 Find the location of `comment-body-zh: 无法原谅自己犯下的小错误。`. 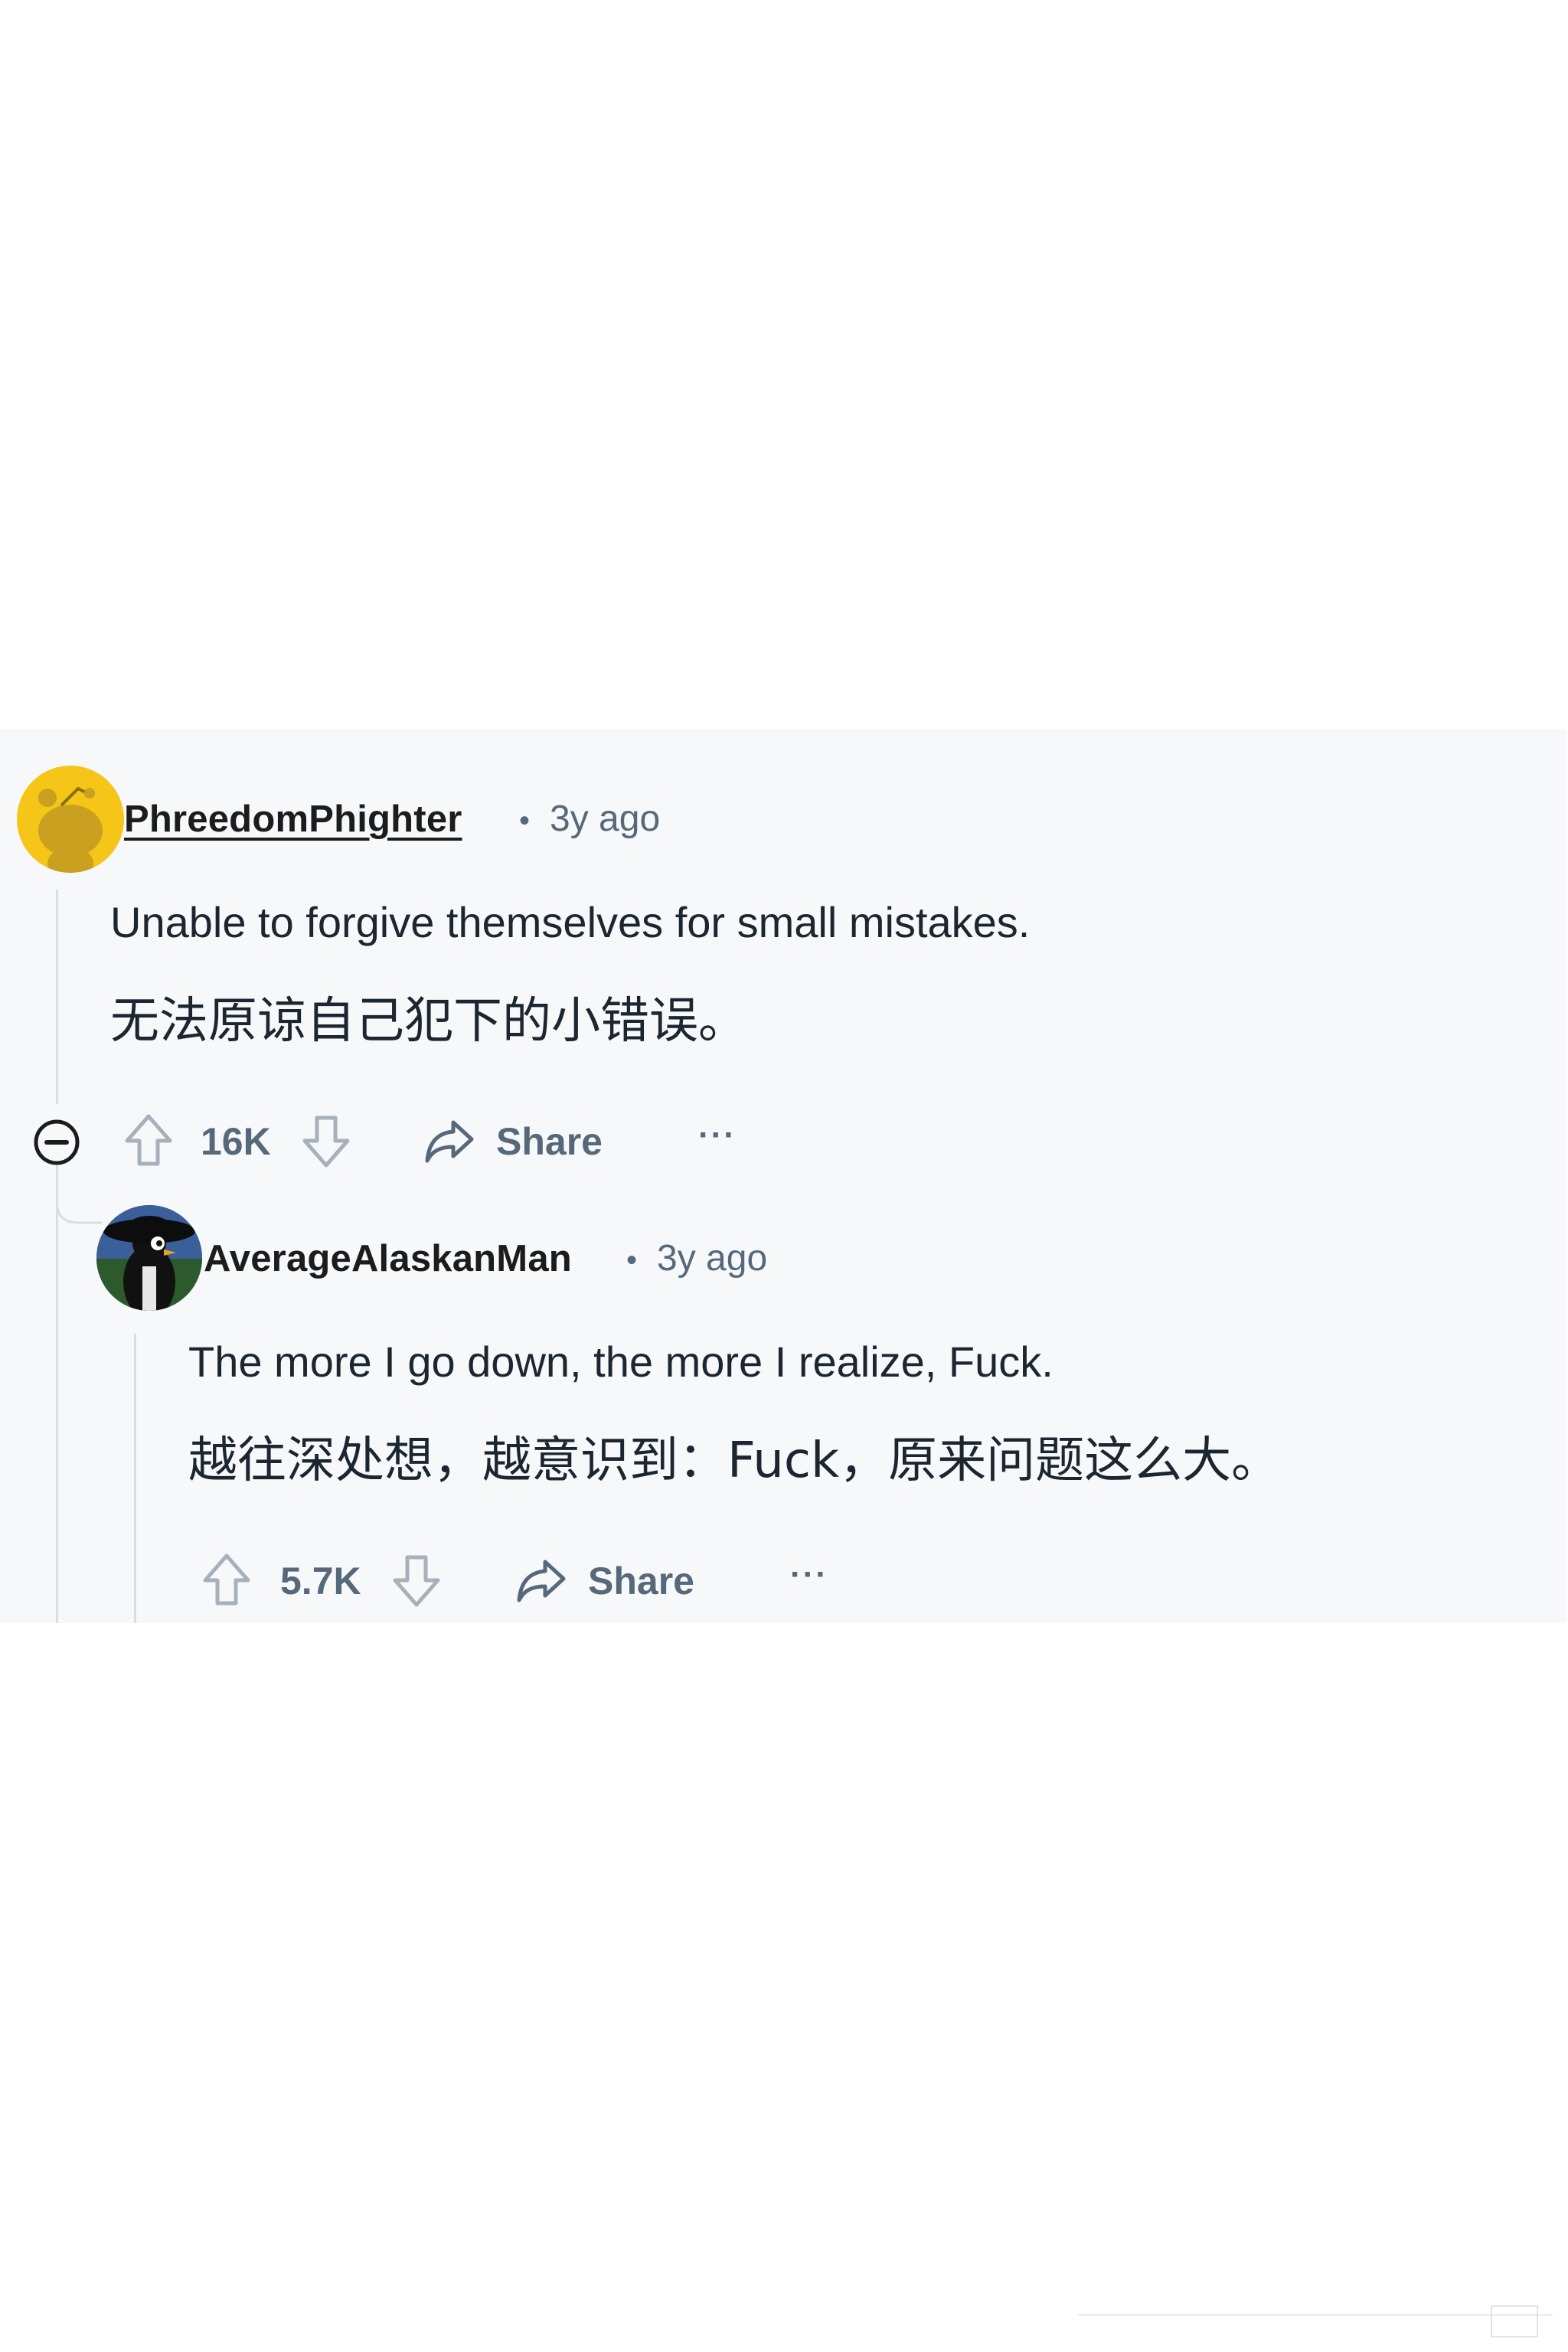

comment-body-zh: 无法原谅自己犯下的小错误。 is located at coordinates (428, 1021).